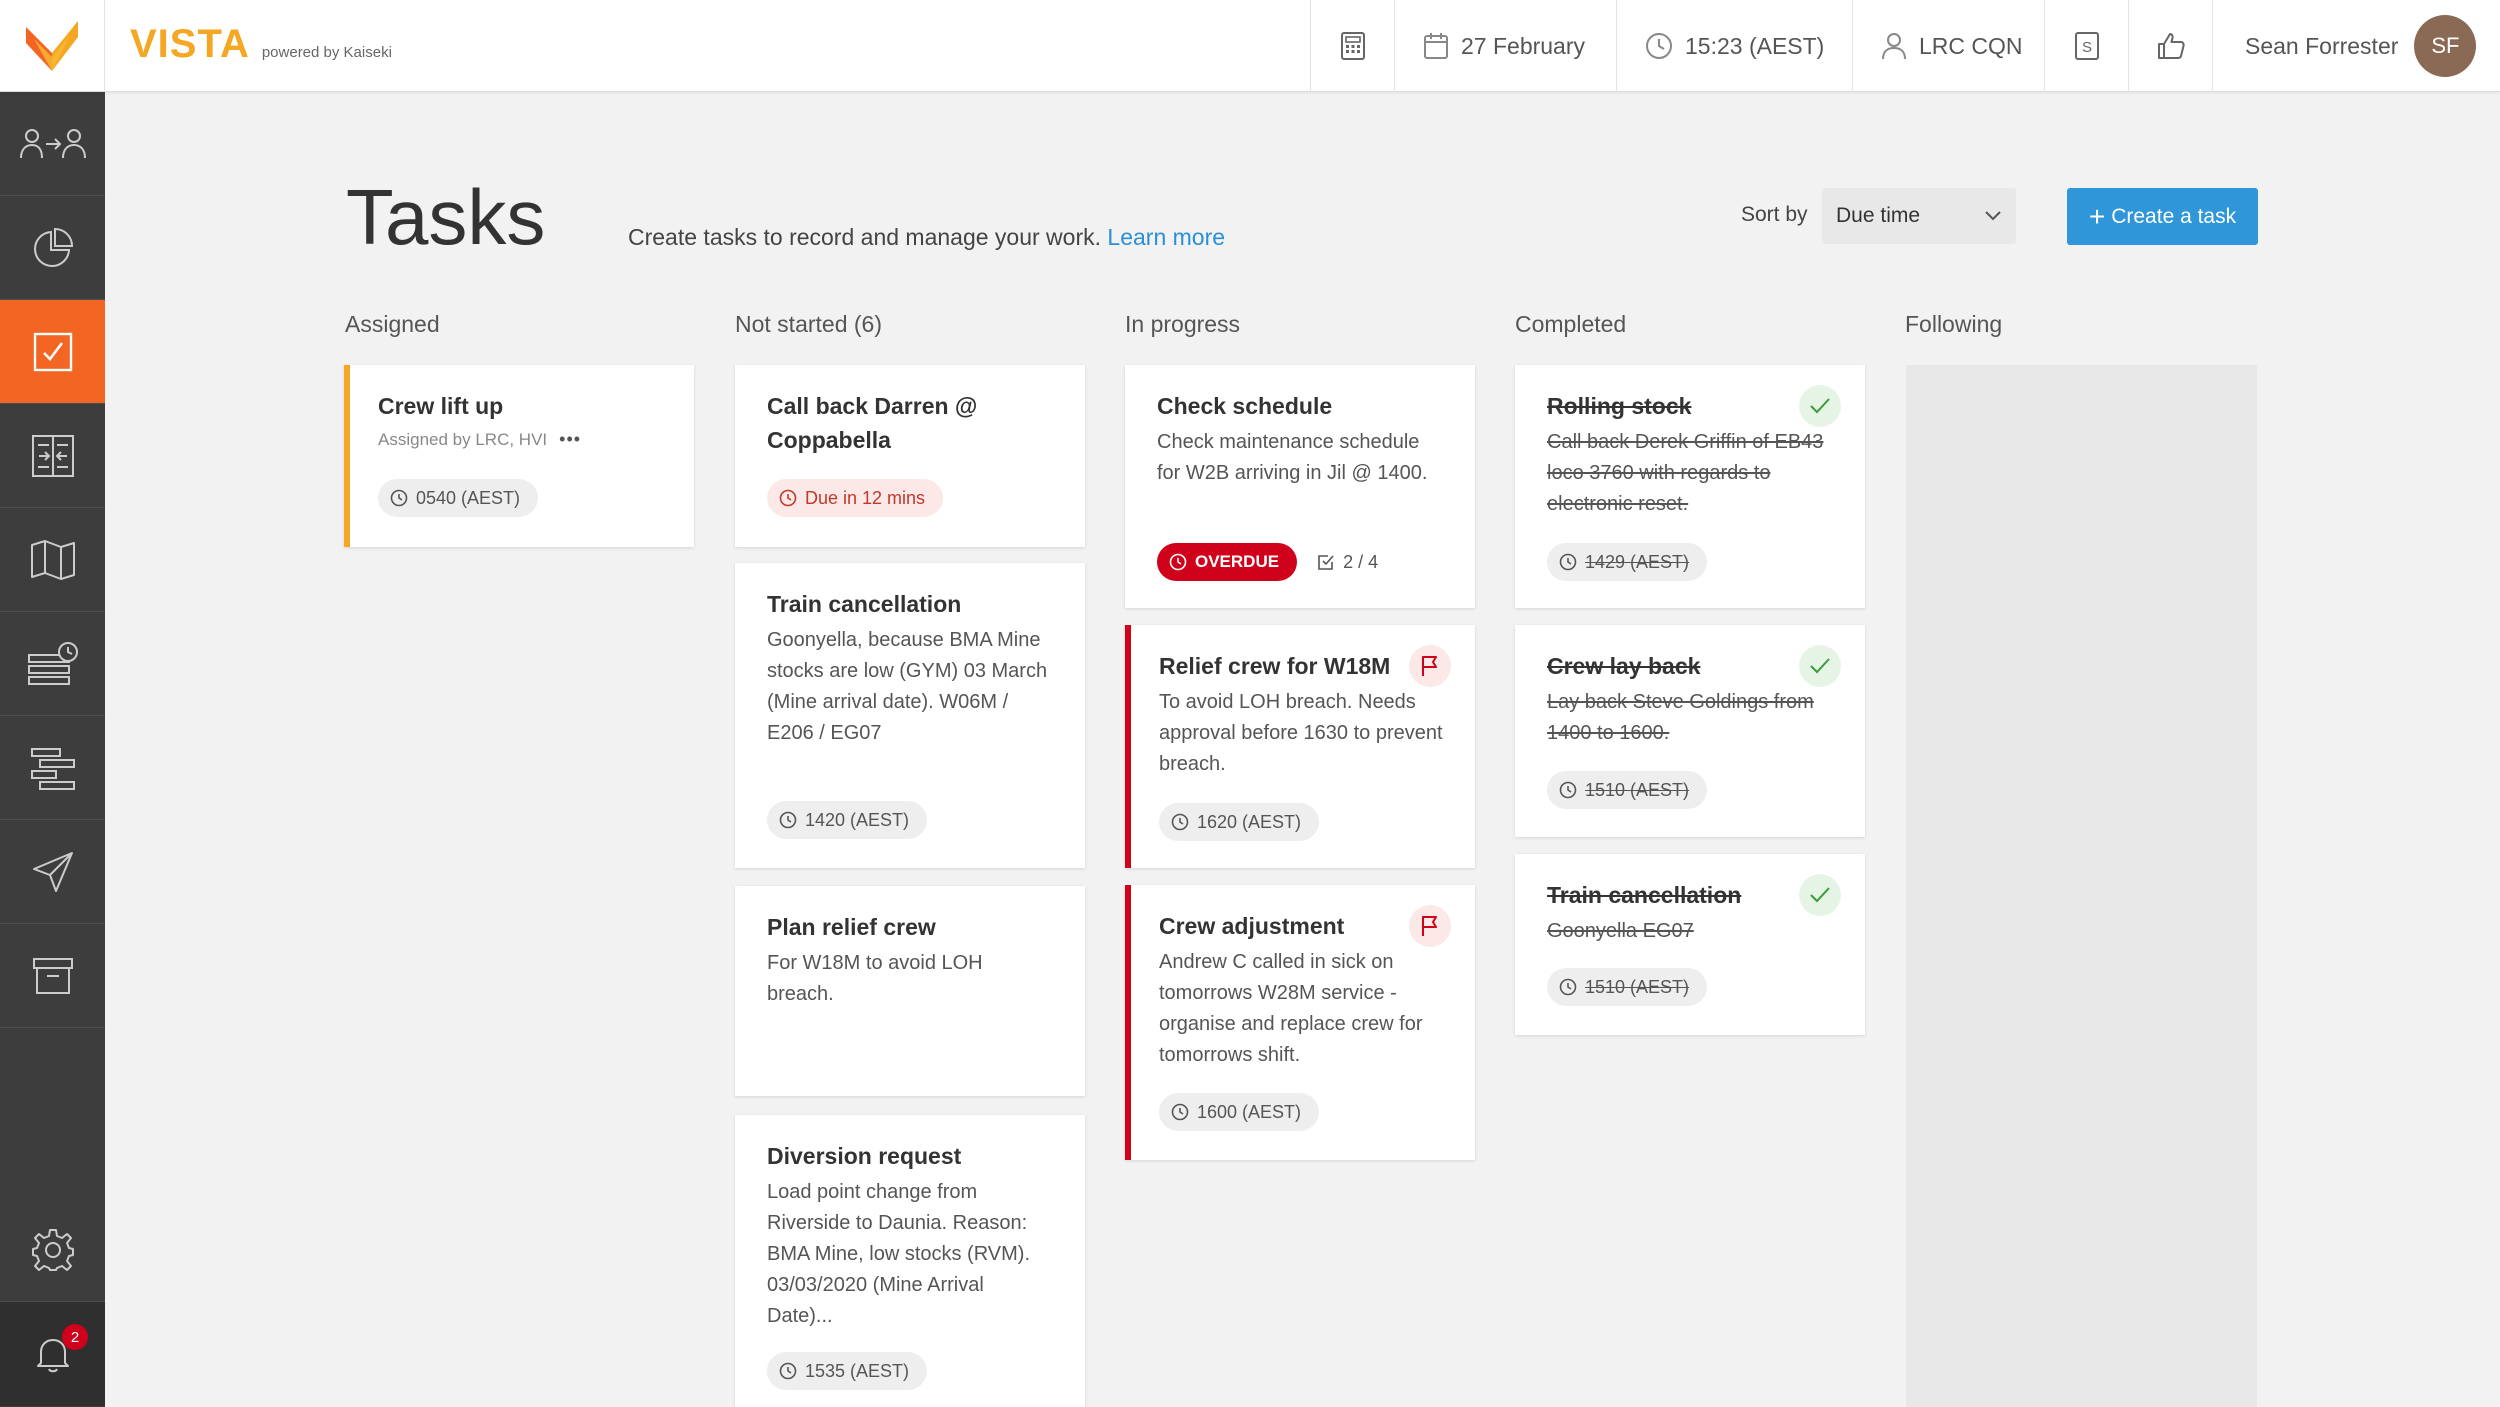  I want to click on schedule-list-icon, so click(52, 663).